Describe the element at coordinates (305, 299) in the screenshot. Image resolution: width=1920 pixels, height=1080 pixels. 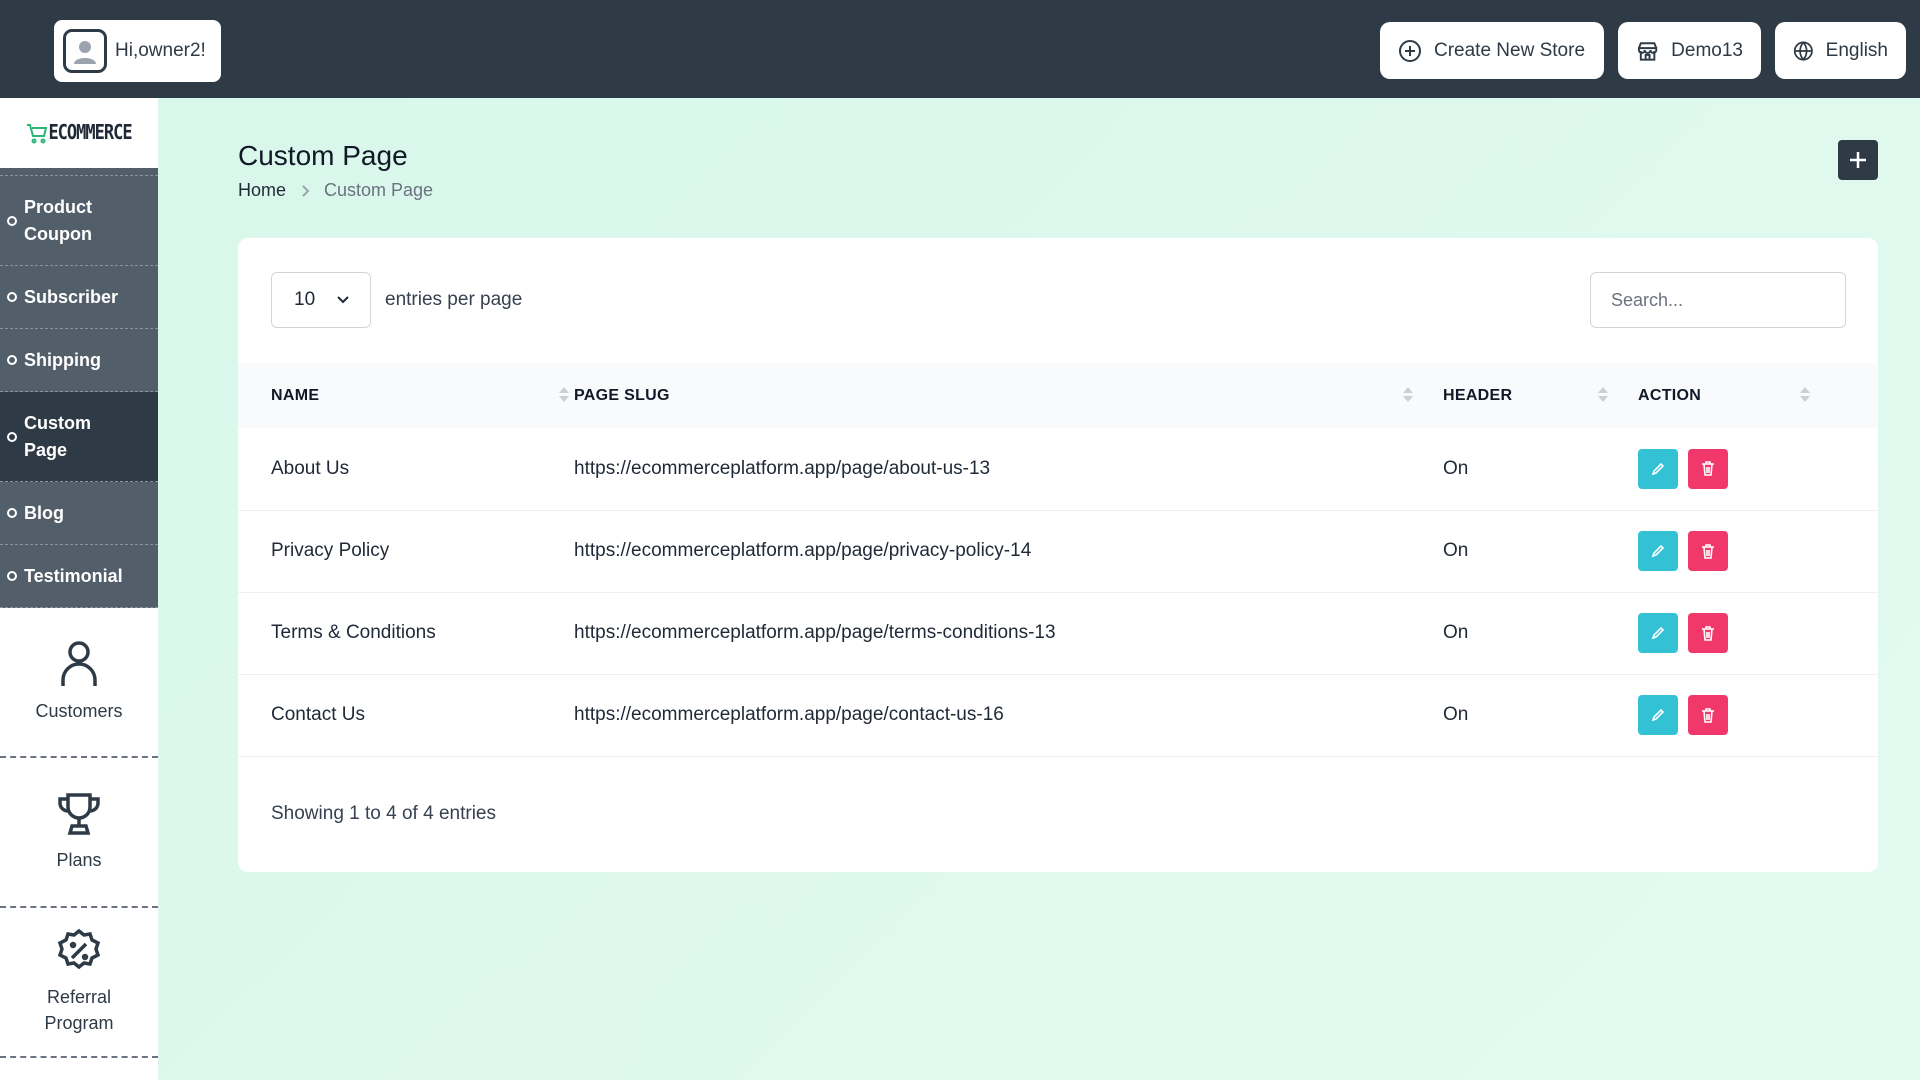
I see `per-page-value: 10` at that location.